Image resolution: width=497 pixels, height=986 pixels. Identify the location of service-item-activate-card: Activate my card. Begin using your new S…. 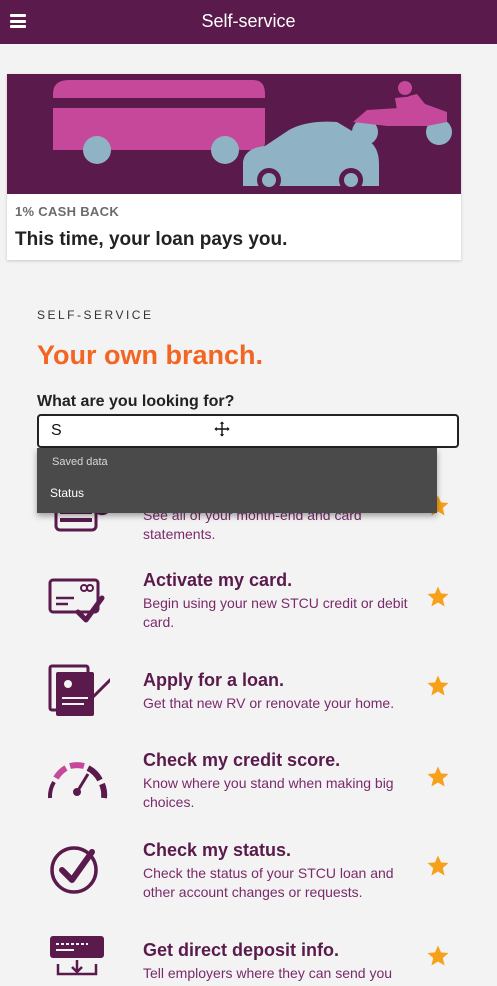
(257, 615).